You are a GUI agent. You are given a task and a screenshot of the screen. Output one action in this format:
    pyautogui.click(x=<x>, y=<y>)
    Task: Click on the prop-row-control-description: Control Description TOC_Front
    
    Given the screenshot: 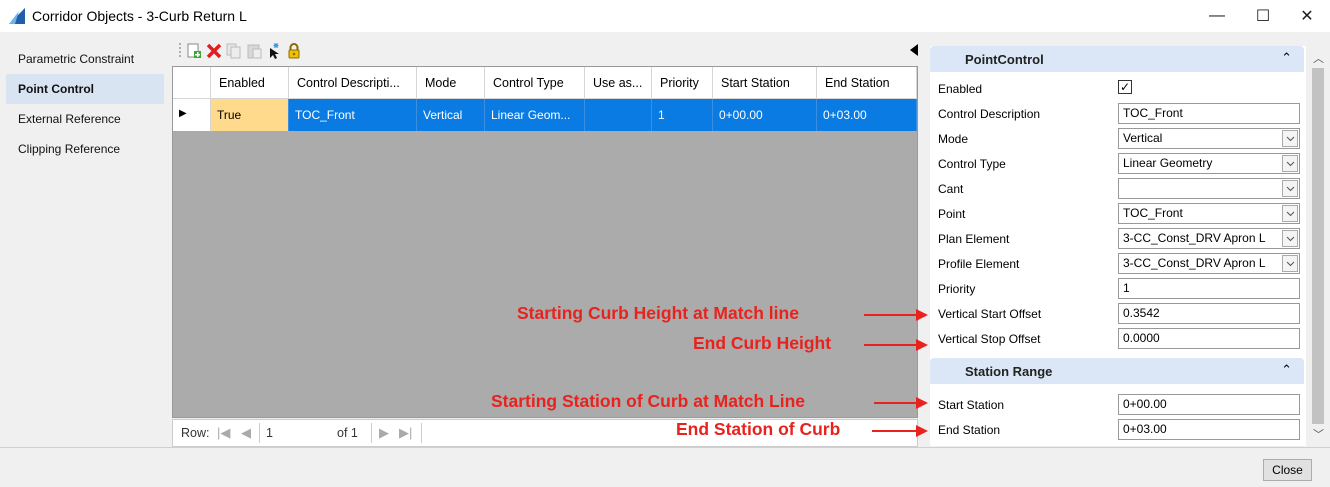 What is the action you would take?
    pyautogui.click(x=1117, y=113)
    